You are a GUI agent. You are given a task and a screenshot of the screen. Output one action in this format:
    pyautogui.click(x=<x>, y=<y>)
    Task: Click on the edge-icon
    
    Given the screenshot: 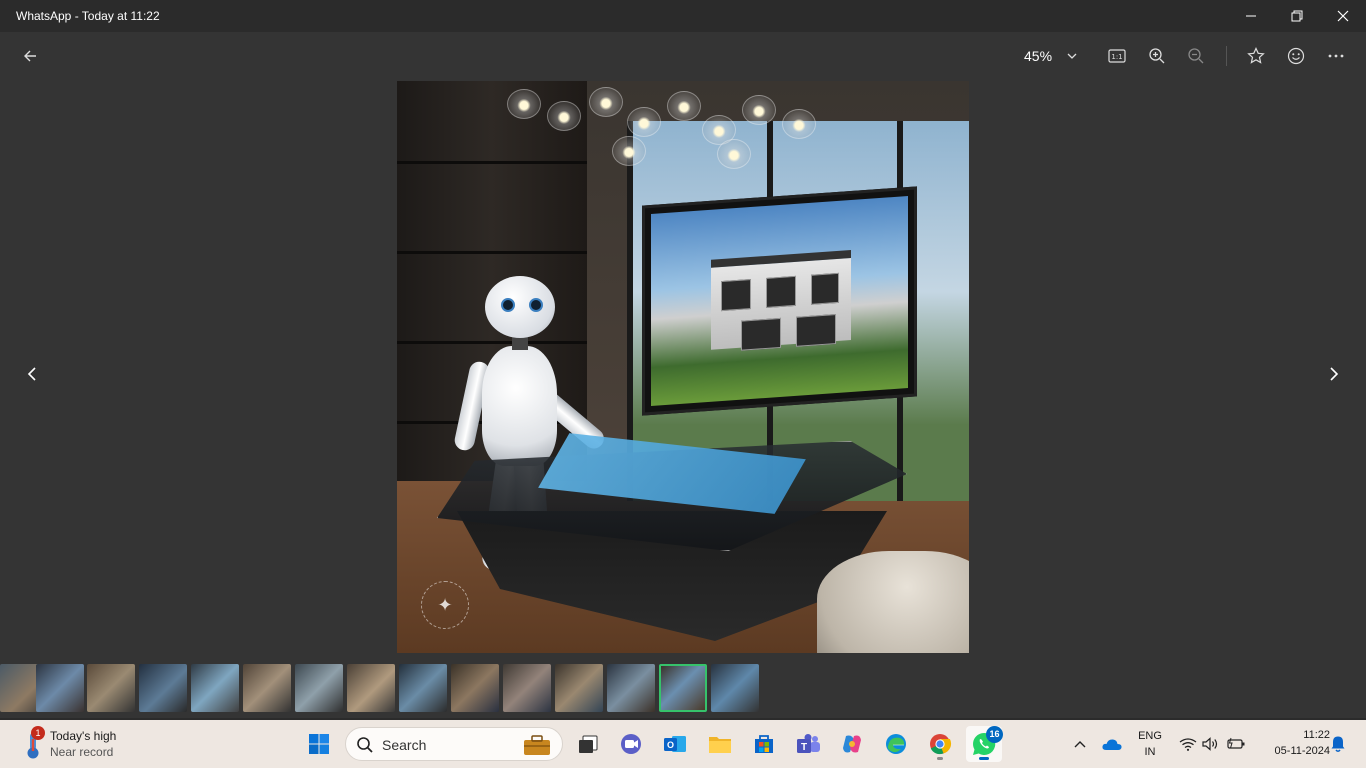 What is the action you would take?
    pyautogui.click(x=896, y=744)
    